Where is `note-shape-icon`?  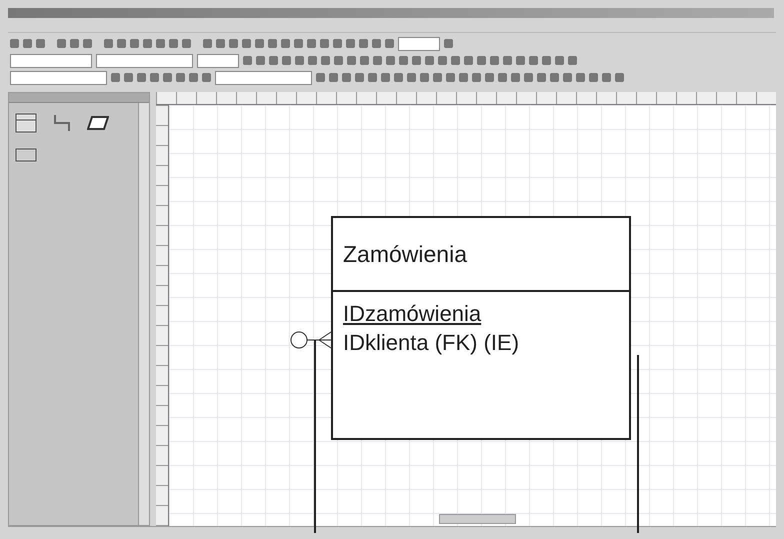 note-shape-icon is located at coordinates (26, 155).